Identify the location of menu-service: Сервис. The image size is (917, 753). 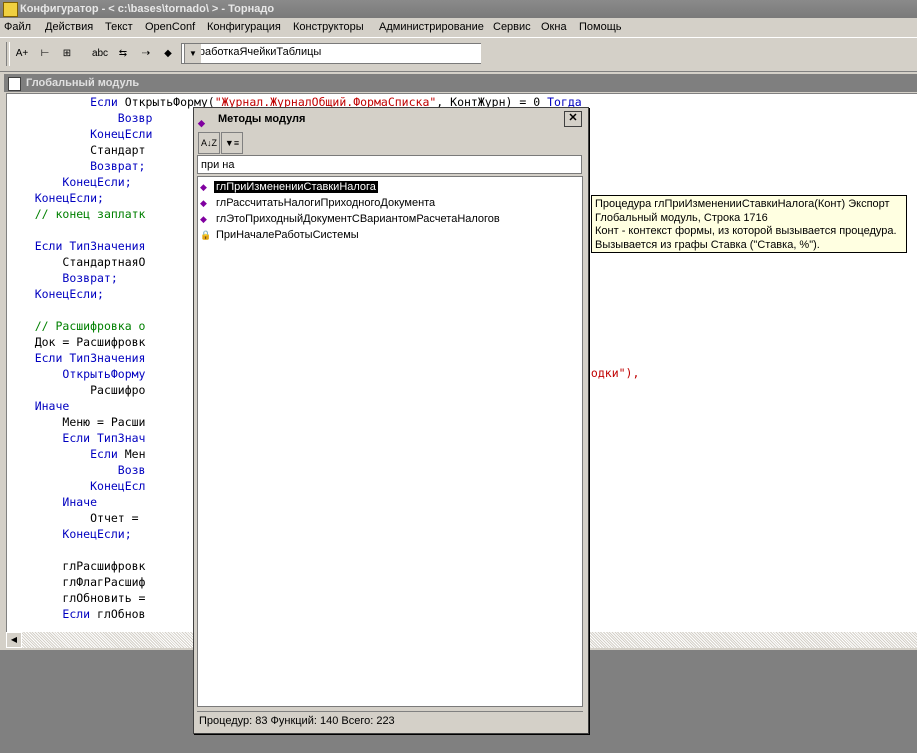
(512, 27).